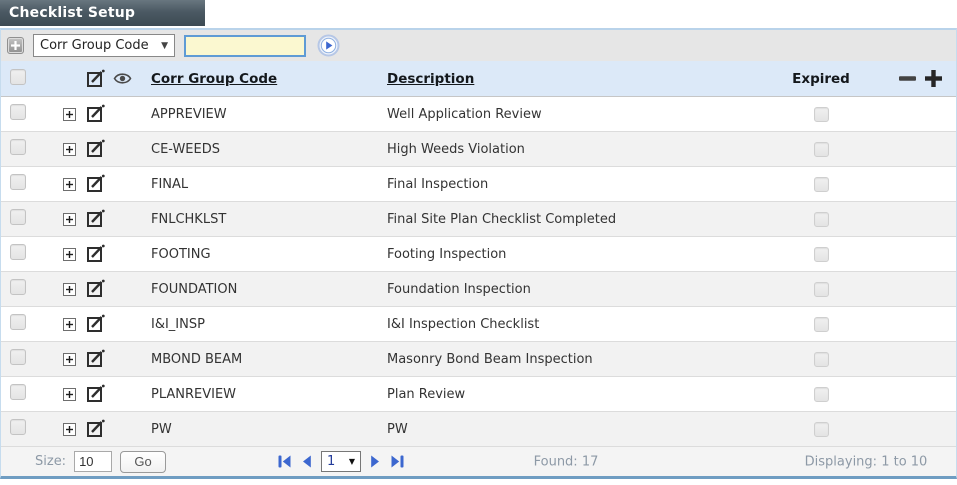  I want to click on description-cell: Well Application Review, so click(464, 114).